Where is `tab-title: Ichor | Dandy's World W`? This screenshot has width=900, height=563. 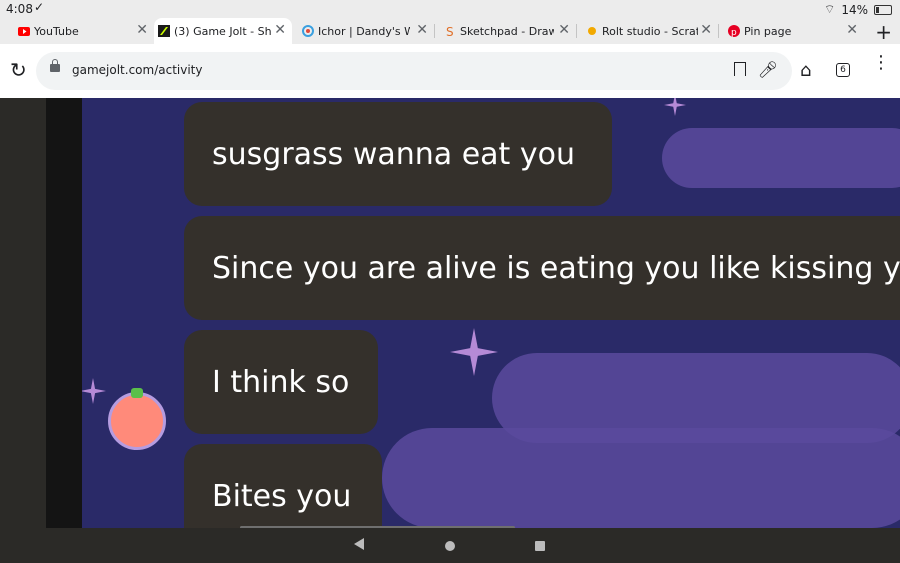 tab-title: Ichor | Dandy's World W is located at coordinates (364, 31).